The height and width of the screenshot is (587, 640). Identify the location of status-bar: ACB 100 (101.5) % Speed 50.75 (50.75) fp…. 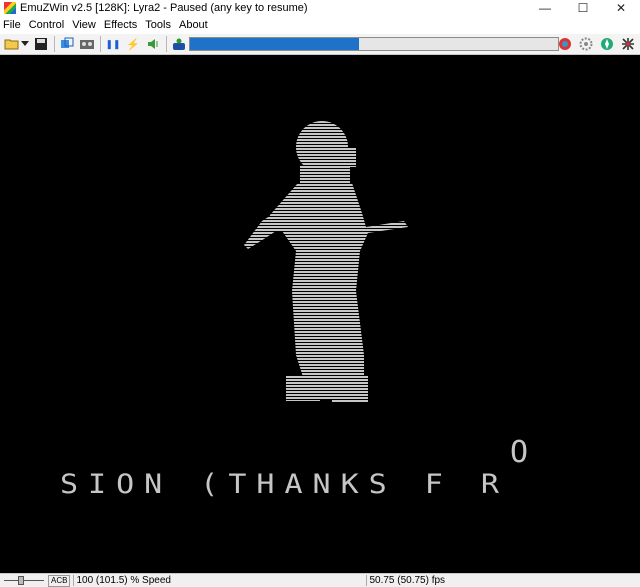
(320, 580).